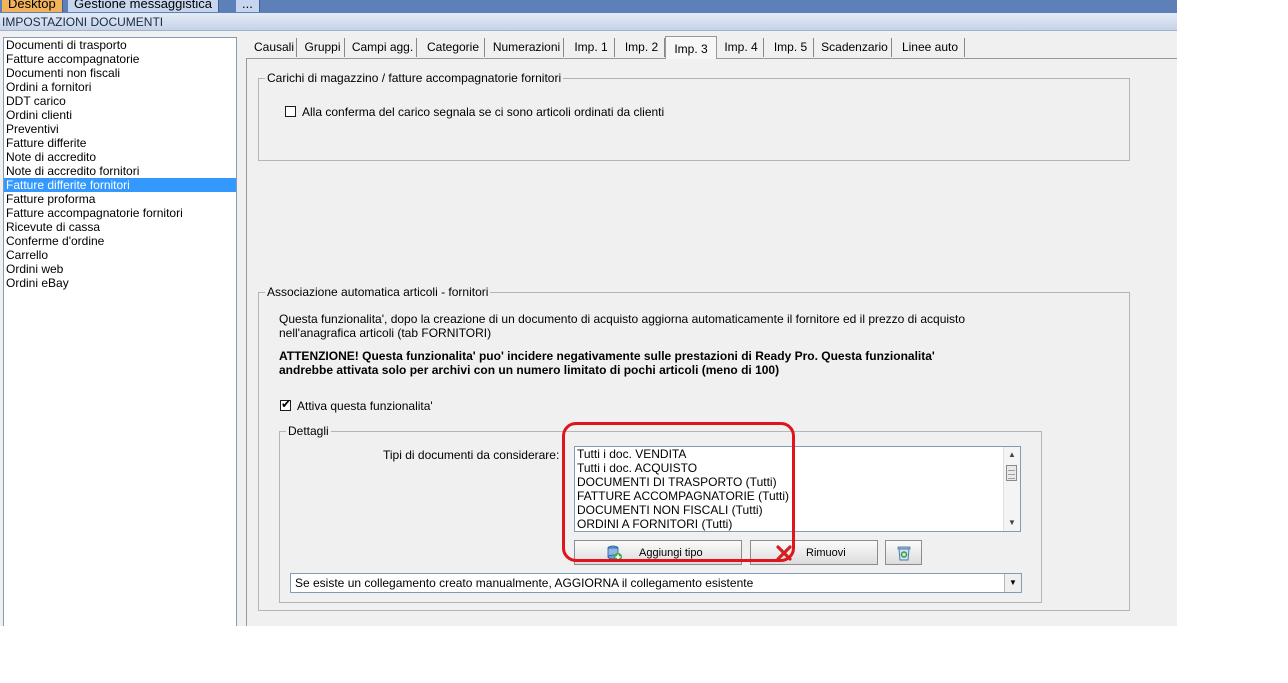 The image size is (1288, 683). What do you see at coordinates (1012, 583) in the screenshot?
I see `chevron-down-icon: ▼` at bounding box center [1012, 583].